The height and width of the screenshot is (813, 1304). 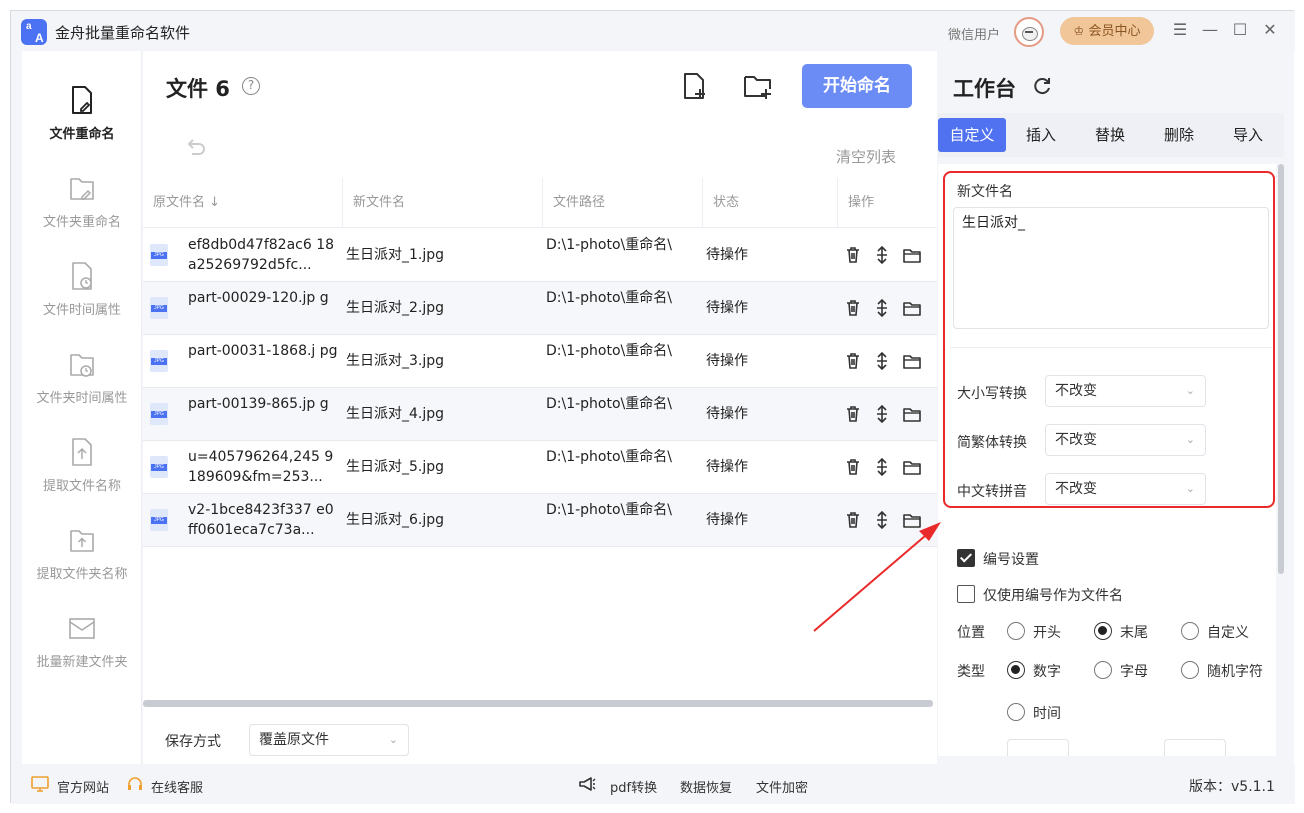 I want to click on column-actions: 操作, so click(x=861, y=202).